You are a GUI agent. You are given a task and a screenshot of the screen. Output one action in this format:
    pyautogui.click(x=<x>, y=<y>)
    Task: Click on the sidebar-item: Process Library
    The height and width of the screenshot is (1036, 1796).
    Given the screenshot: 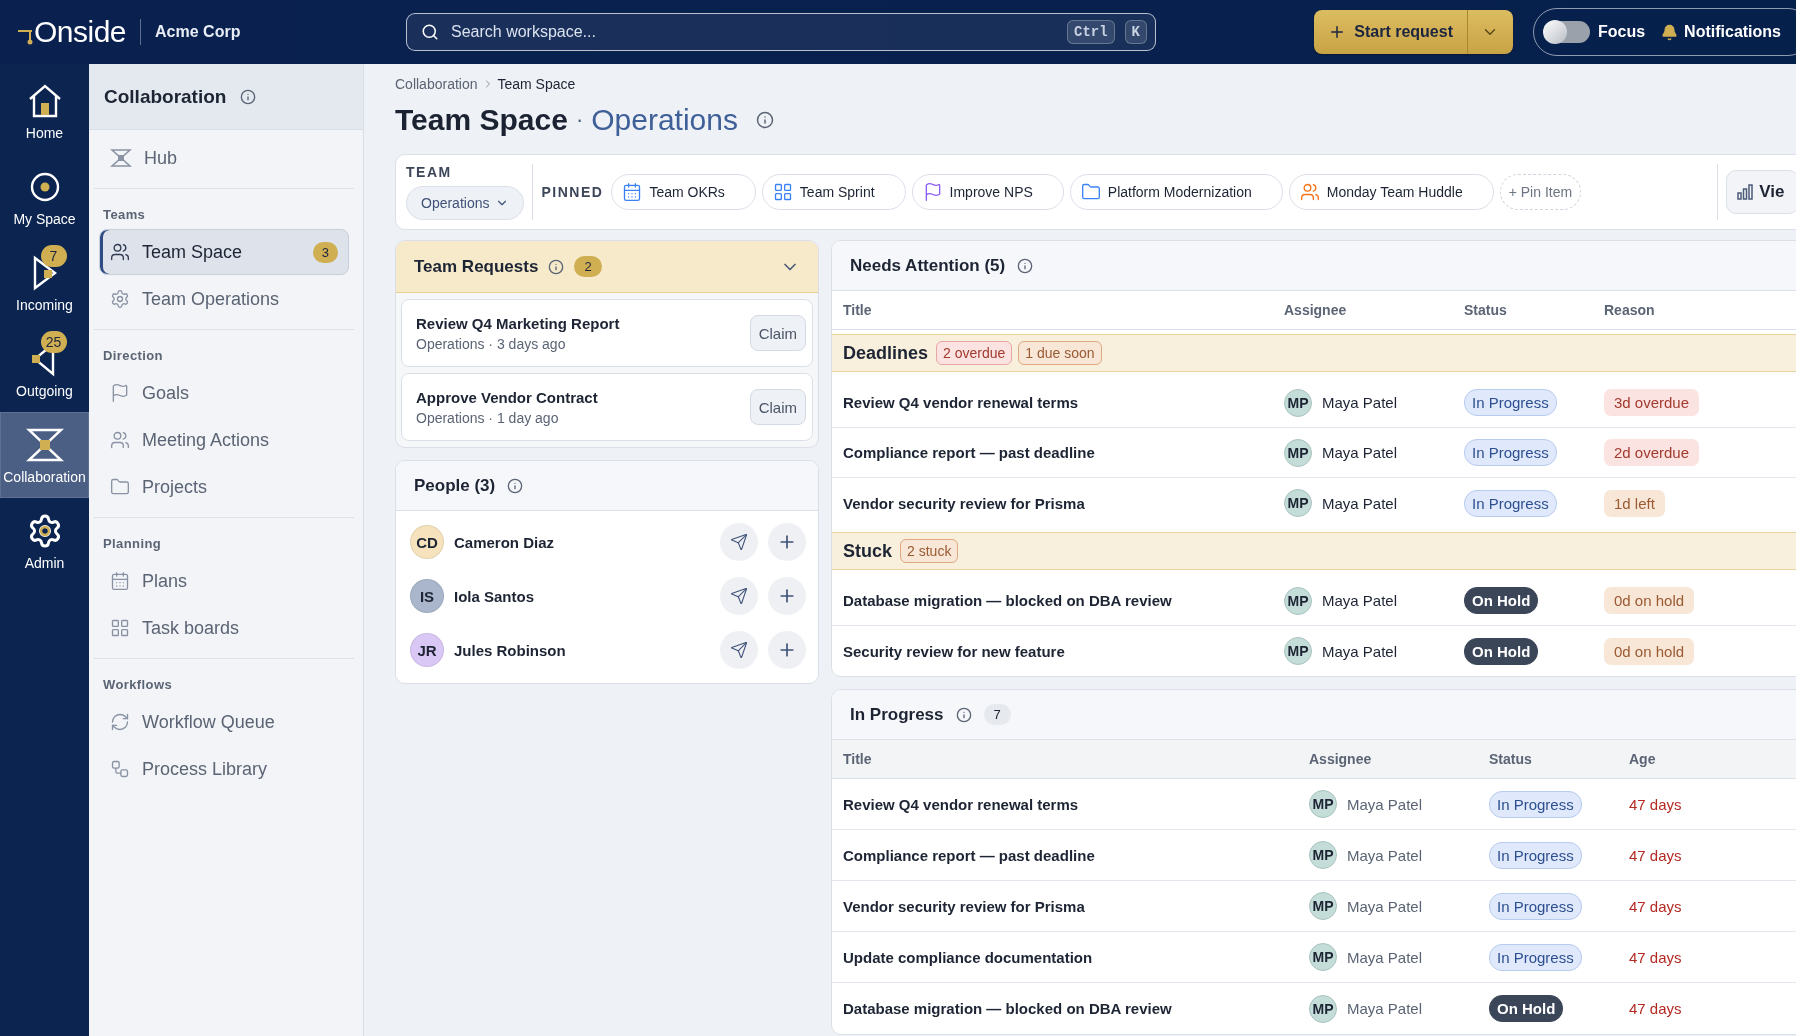 What is the action you would take?
    pyautogui.click(x=224, y=769)
    